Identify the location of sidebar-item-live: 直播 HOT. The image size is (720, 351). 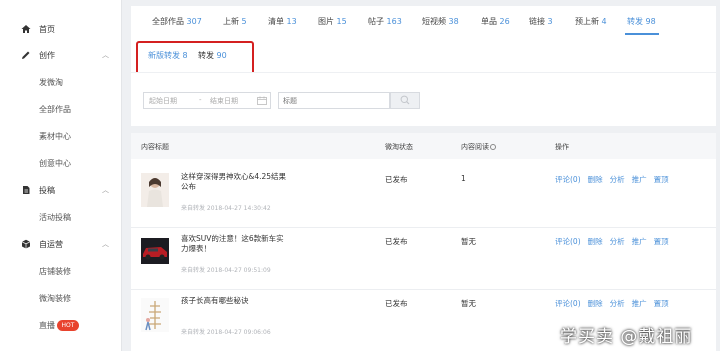
(61, 325).